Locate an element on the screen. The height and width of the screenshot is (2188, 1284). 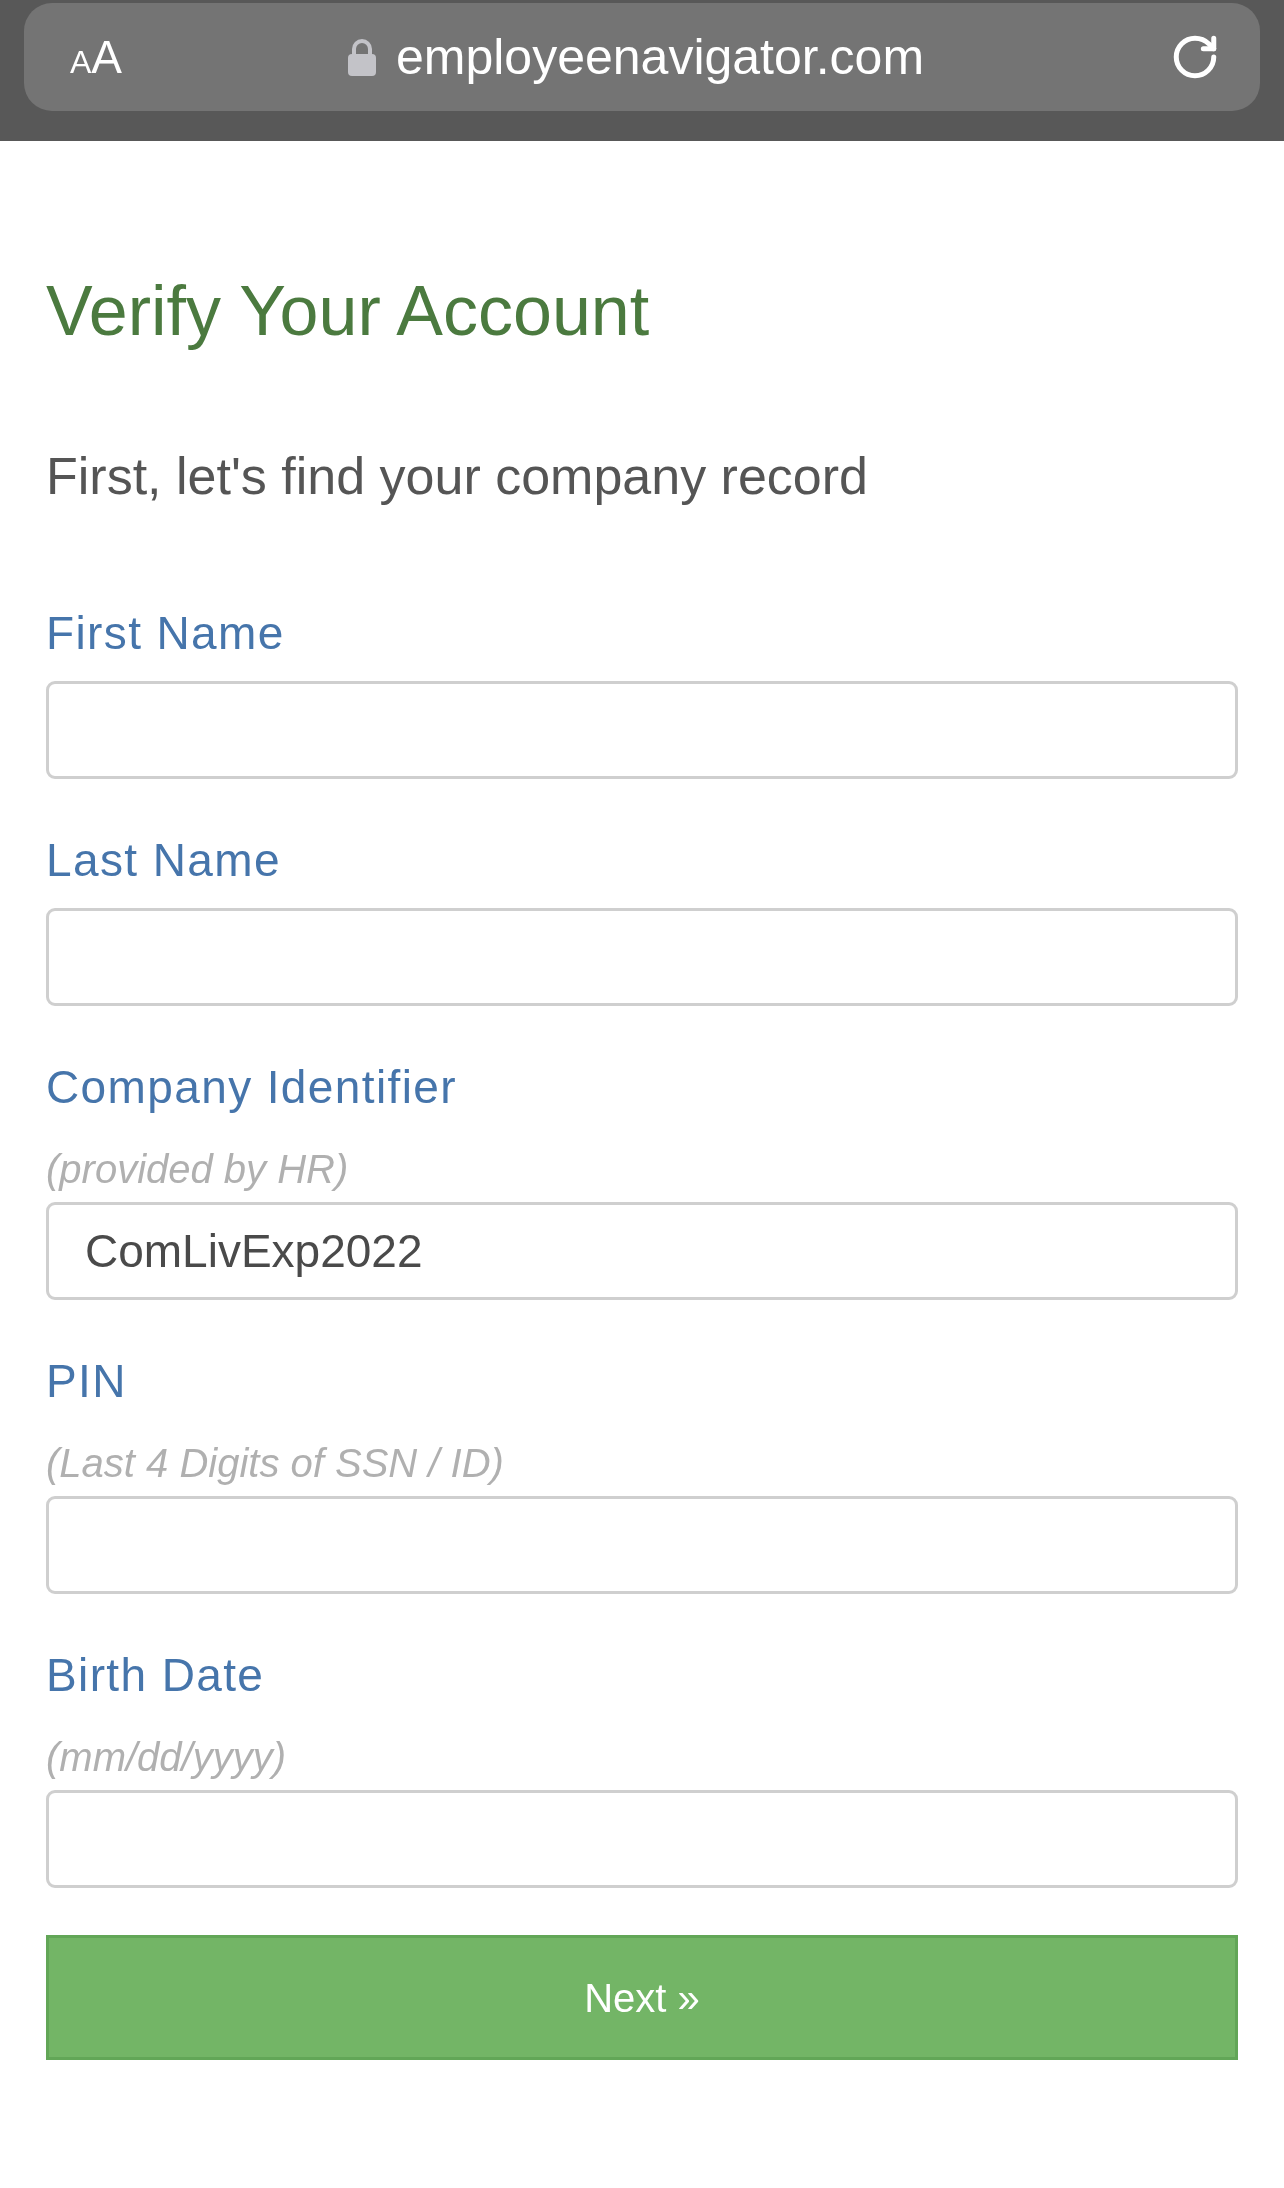
url-text: employeenavigator.com is located at coordinates (660, 57).